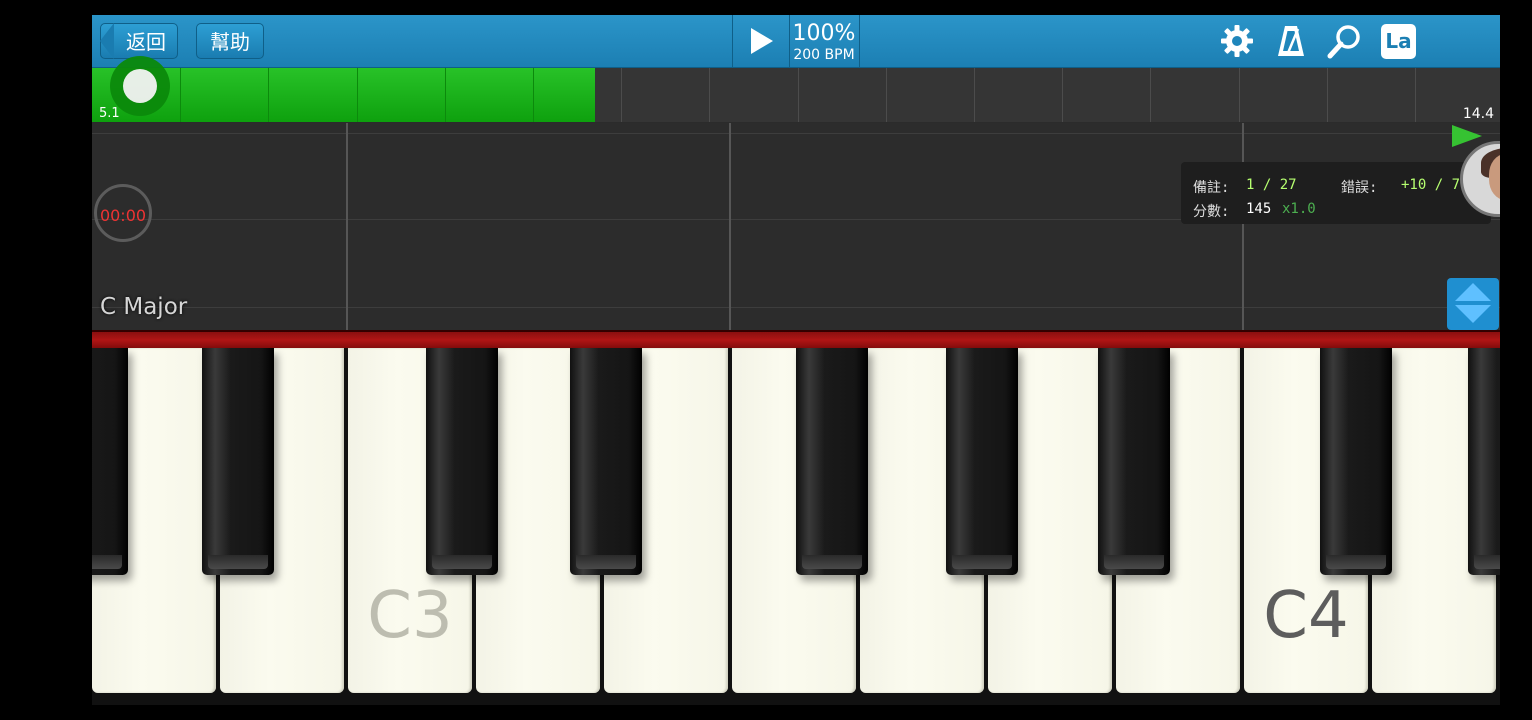  What do you see at coordinates (1473, 304) in the screenshot?
I see `scroll-arrows-icon` at bounding box center [1473, 304].